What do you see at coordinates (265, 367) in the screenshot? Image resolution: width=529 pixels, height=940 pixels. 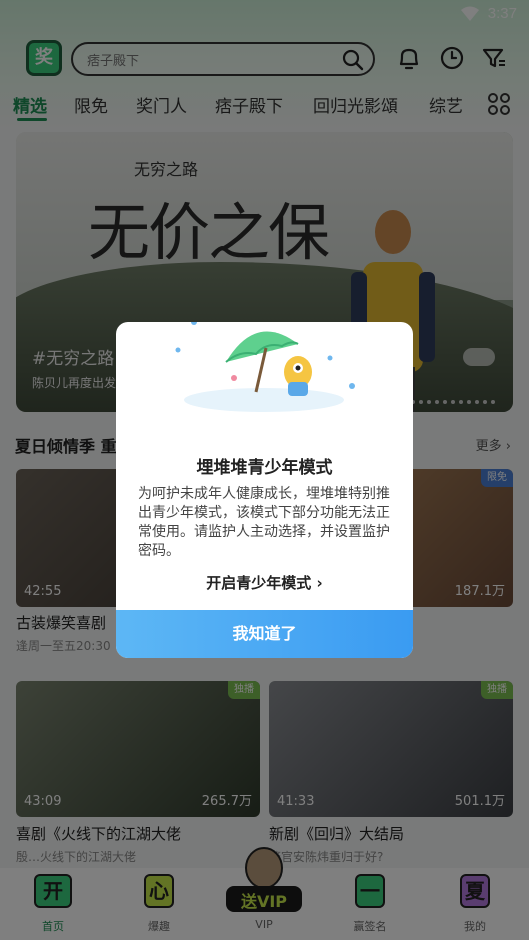 I see `umbrella-mascot-illustration` at bounding box center [265, 367].